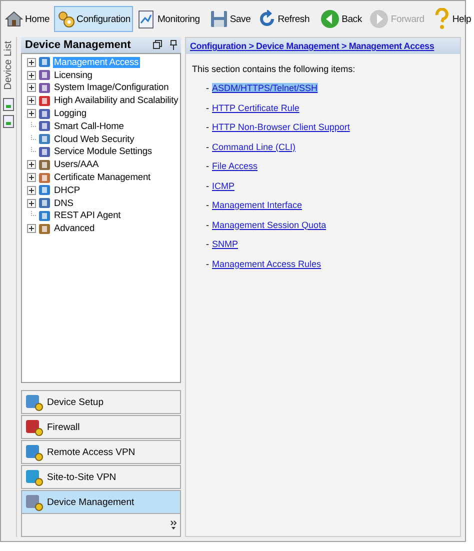  I want to click on navigation-button: Site-to-Site VPN, so click(101, 477).